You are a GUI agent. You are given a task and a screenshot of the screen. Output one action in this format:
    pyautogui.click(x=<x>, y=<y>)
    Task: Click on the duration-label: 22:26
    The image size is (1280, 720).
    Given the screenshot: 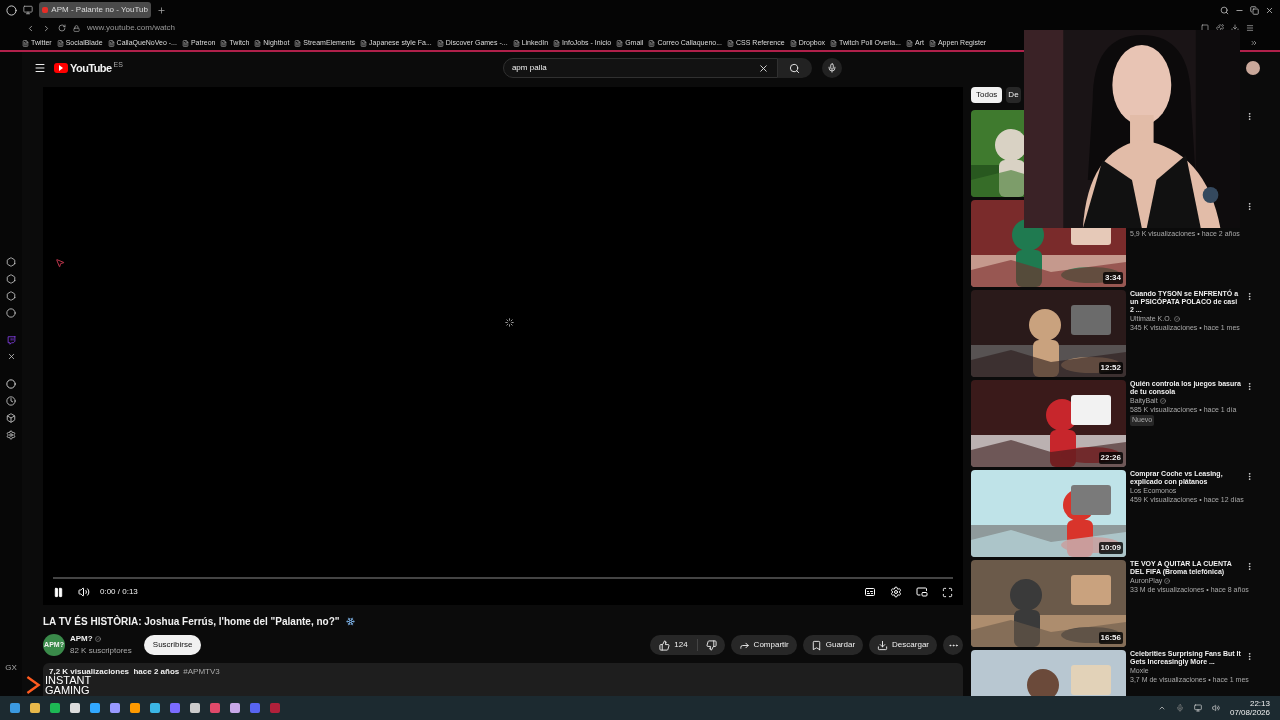 What is the action you would take?
    pyautogui.click(x=1110, y=458)
    